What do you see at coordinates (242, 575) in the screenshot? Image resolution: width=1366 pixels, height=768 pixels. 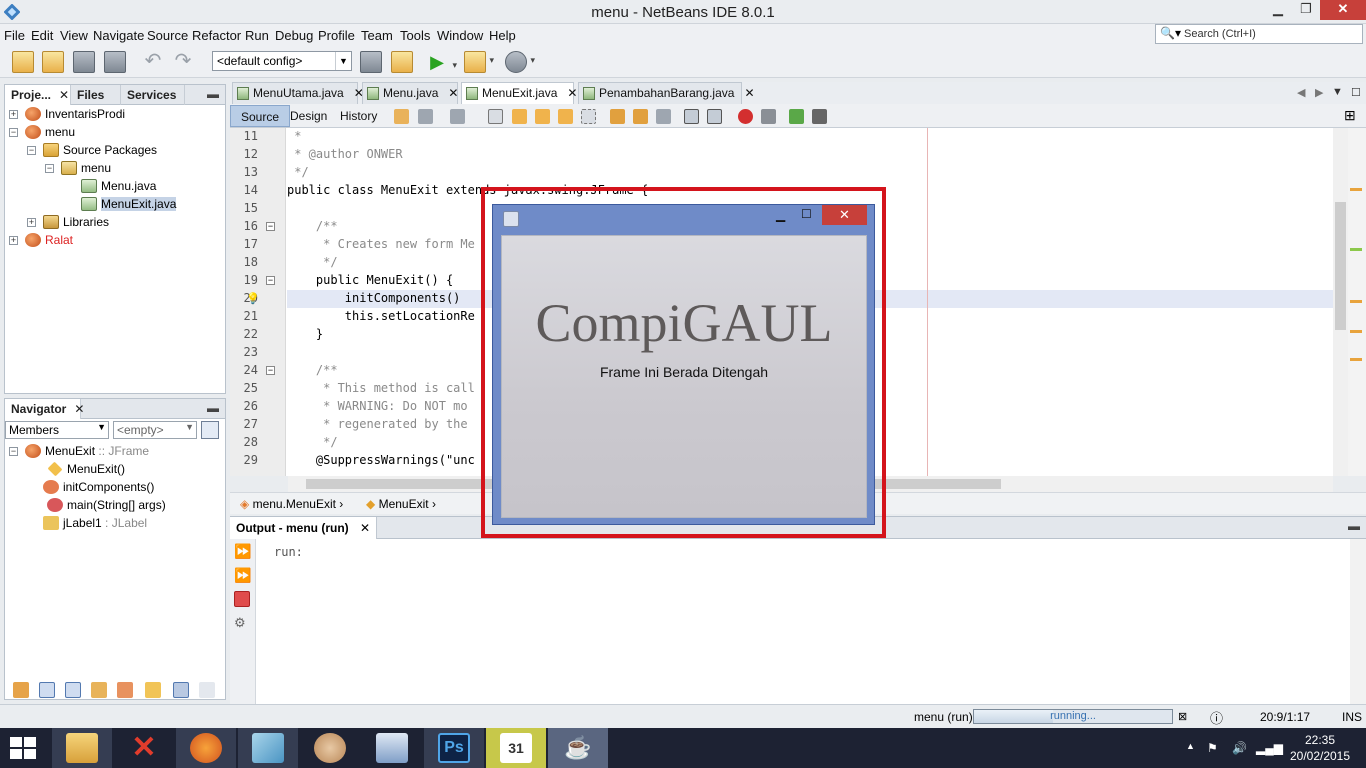 I see `rerun-with-params-icon: ⏩` at bounding box center [242, 575].